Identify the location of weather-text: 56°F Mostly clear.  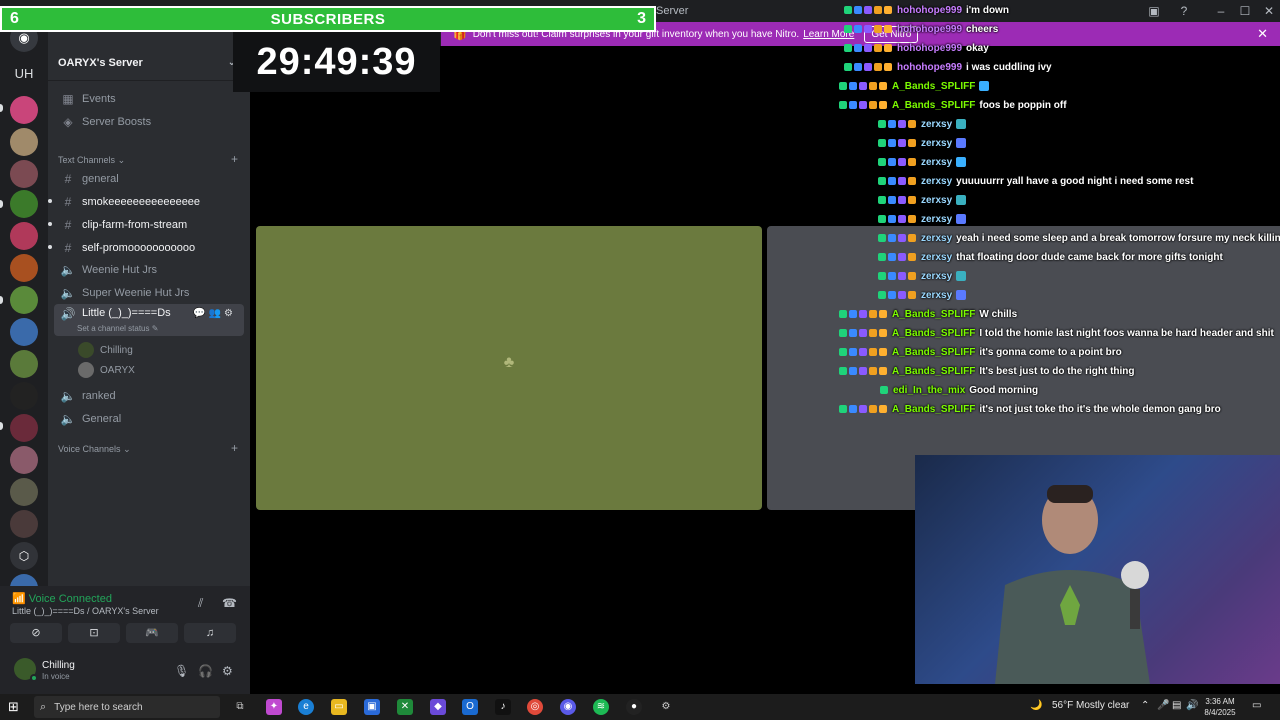
(1090, 705).